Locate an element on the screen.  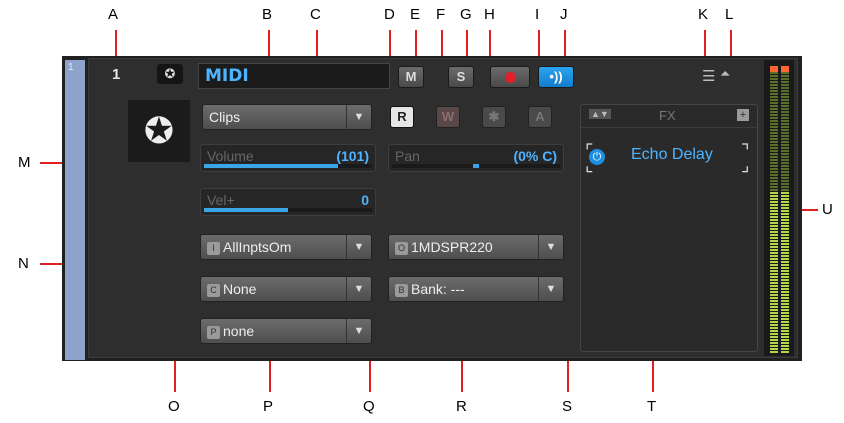
fx-header: ▲▼ FX + is located at coordinates (669, 116).